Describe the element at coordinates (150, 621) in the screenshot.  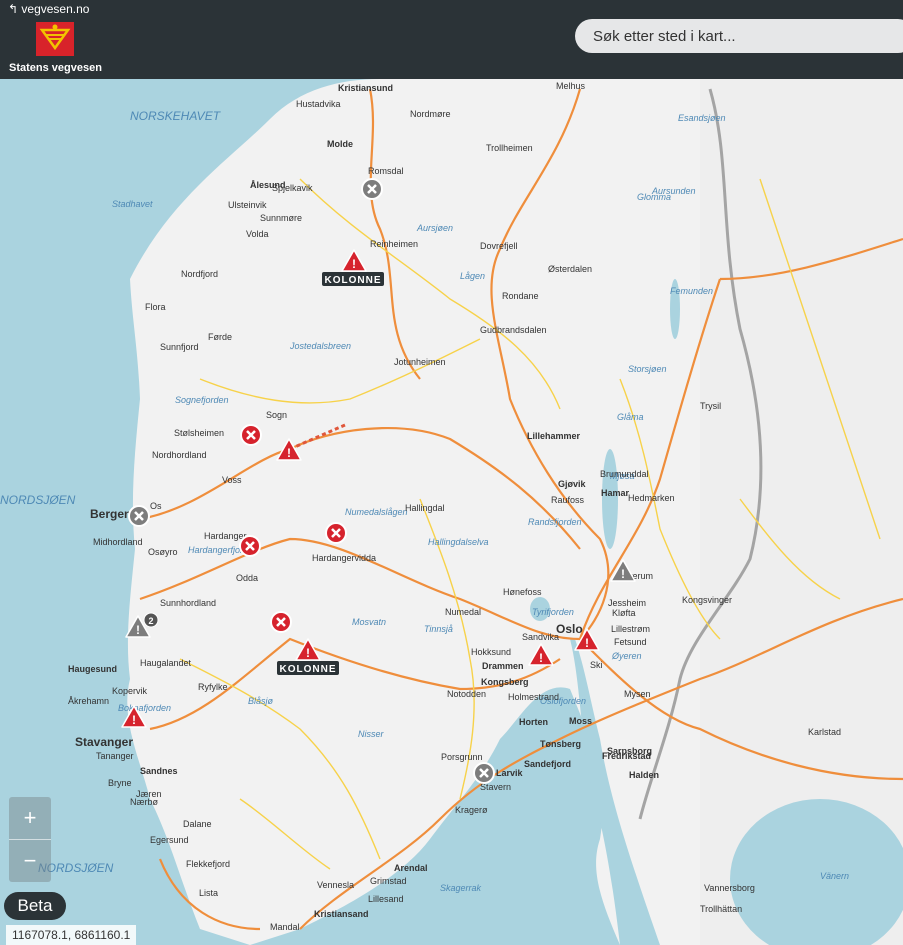
I see `cluster-count: 2` at that location.